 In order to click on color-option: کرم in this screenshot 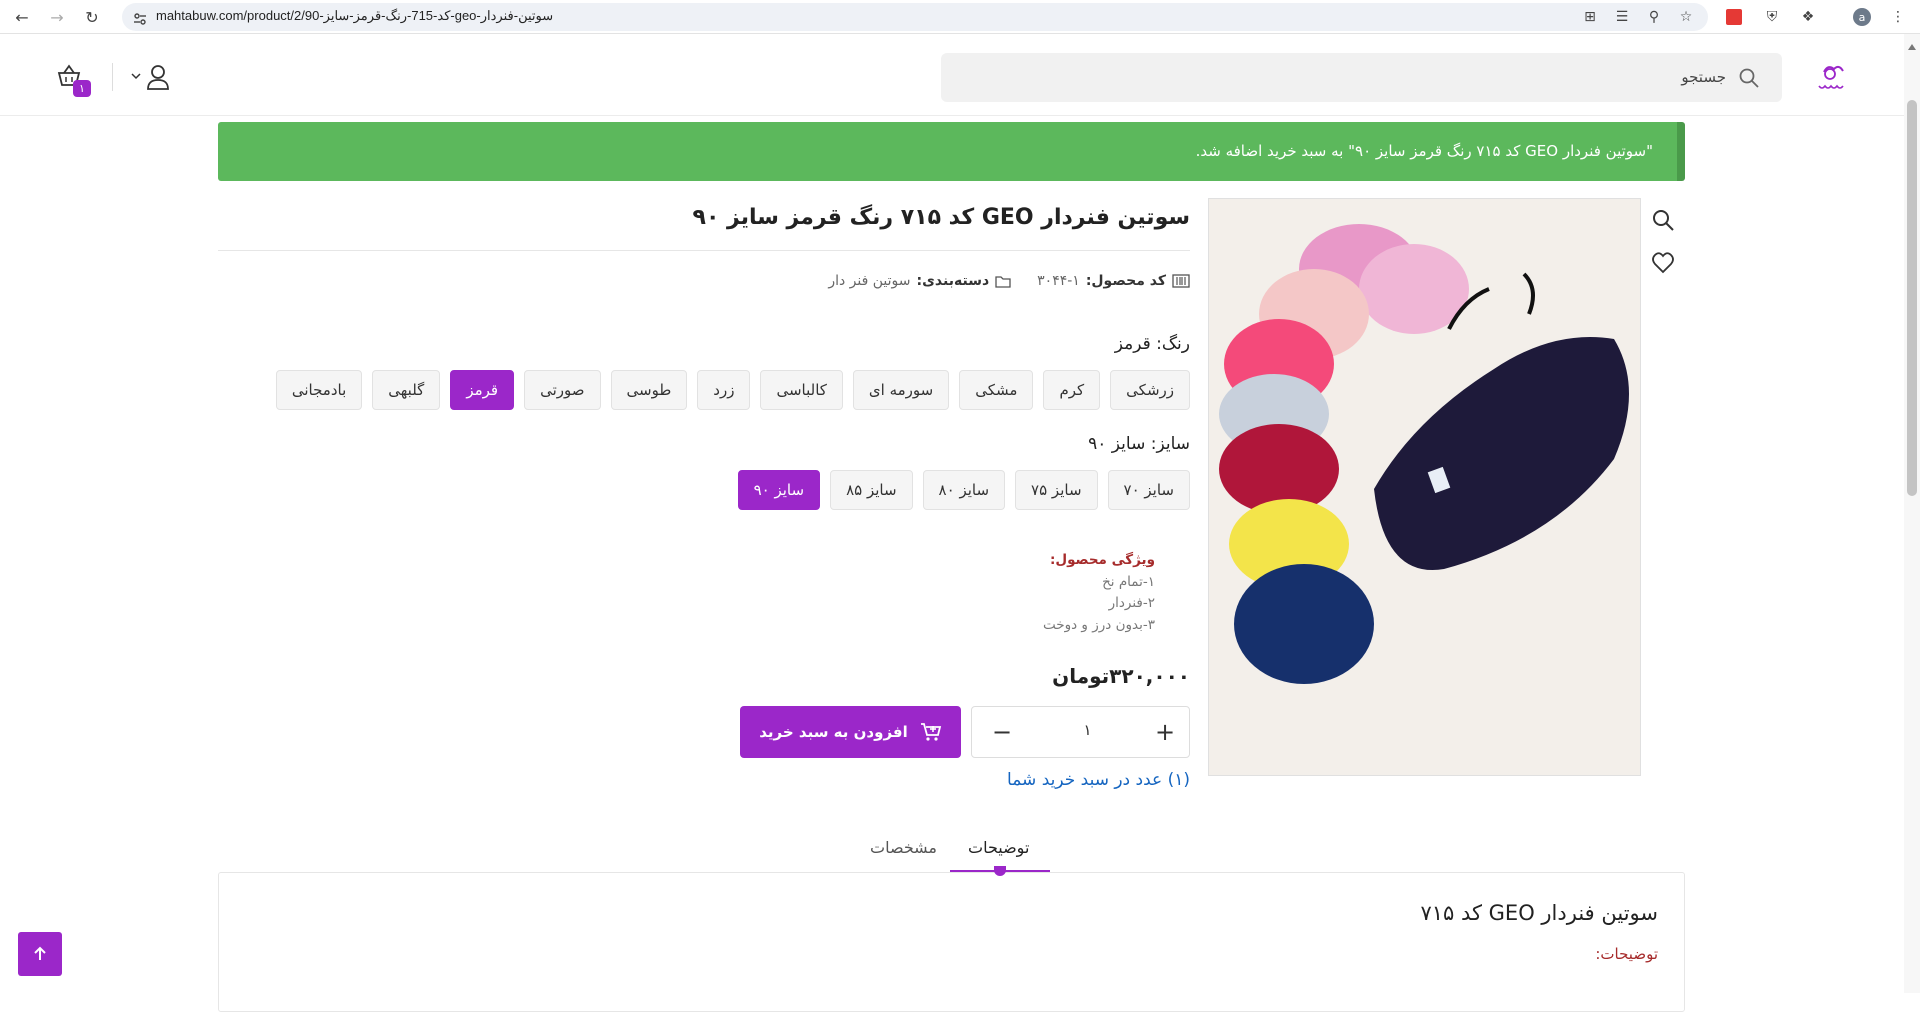, I will do `click(1072, 390)`.